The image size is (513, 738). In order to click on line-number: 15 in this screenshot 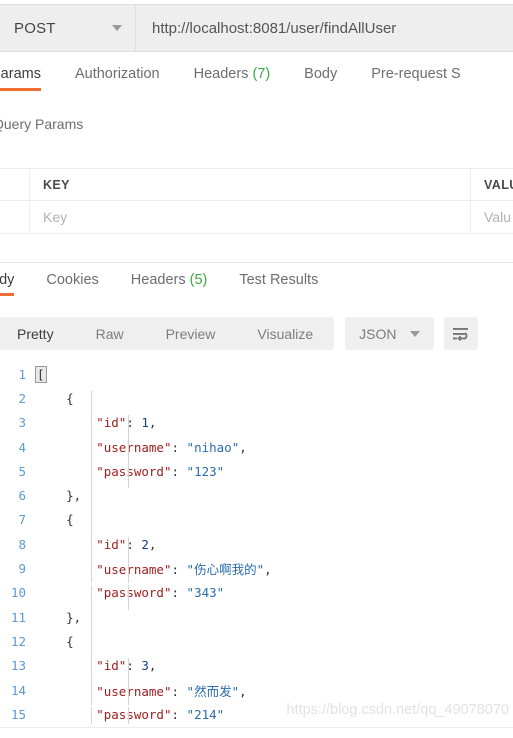, I will do `click(18, 714)`.